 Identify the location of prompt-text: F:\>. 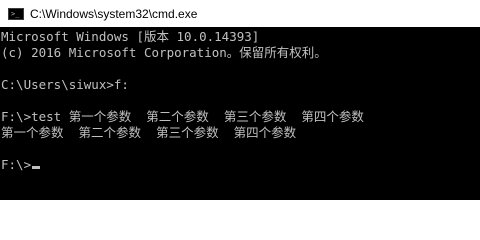
(16, 164).